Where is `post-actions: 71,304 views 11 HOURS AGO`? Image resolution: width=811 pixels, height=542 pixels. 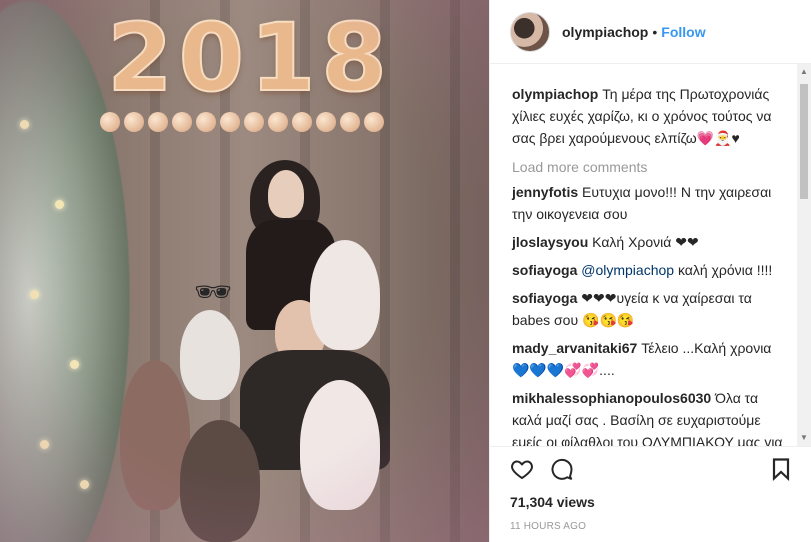 post-actions: 71,304 views 11 HOURS AGO is located at coordinates (650, 494).